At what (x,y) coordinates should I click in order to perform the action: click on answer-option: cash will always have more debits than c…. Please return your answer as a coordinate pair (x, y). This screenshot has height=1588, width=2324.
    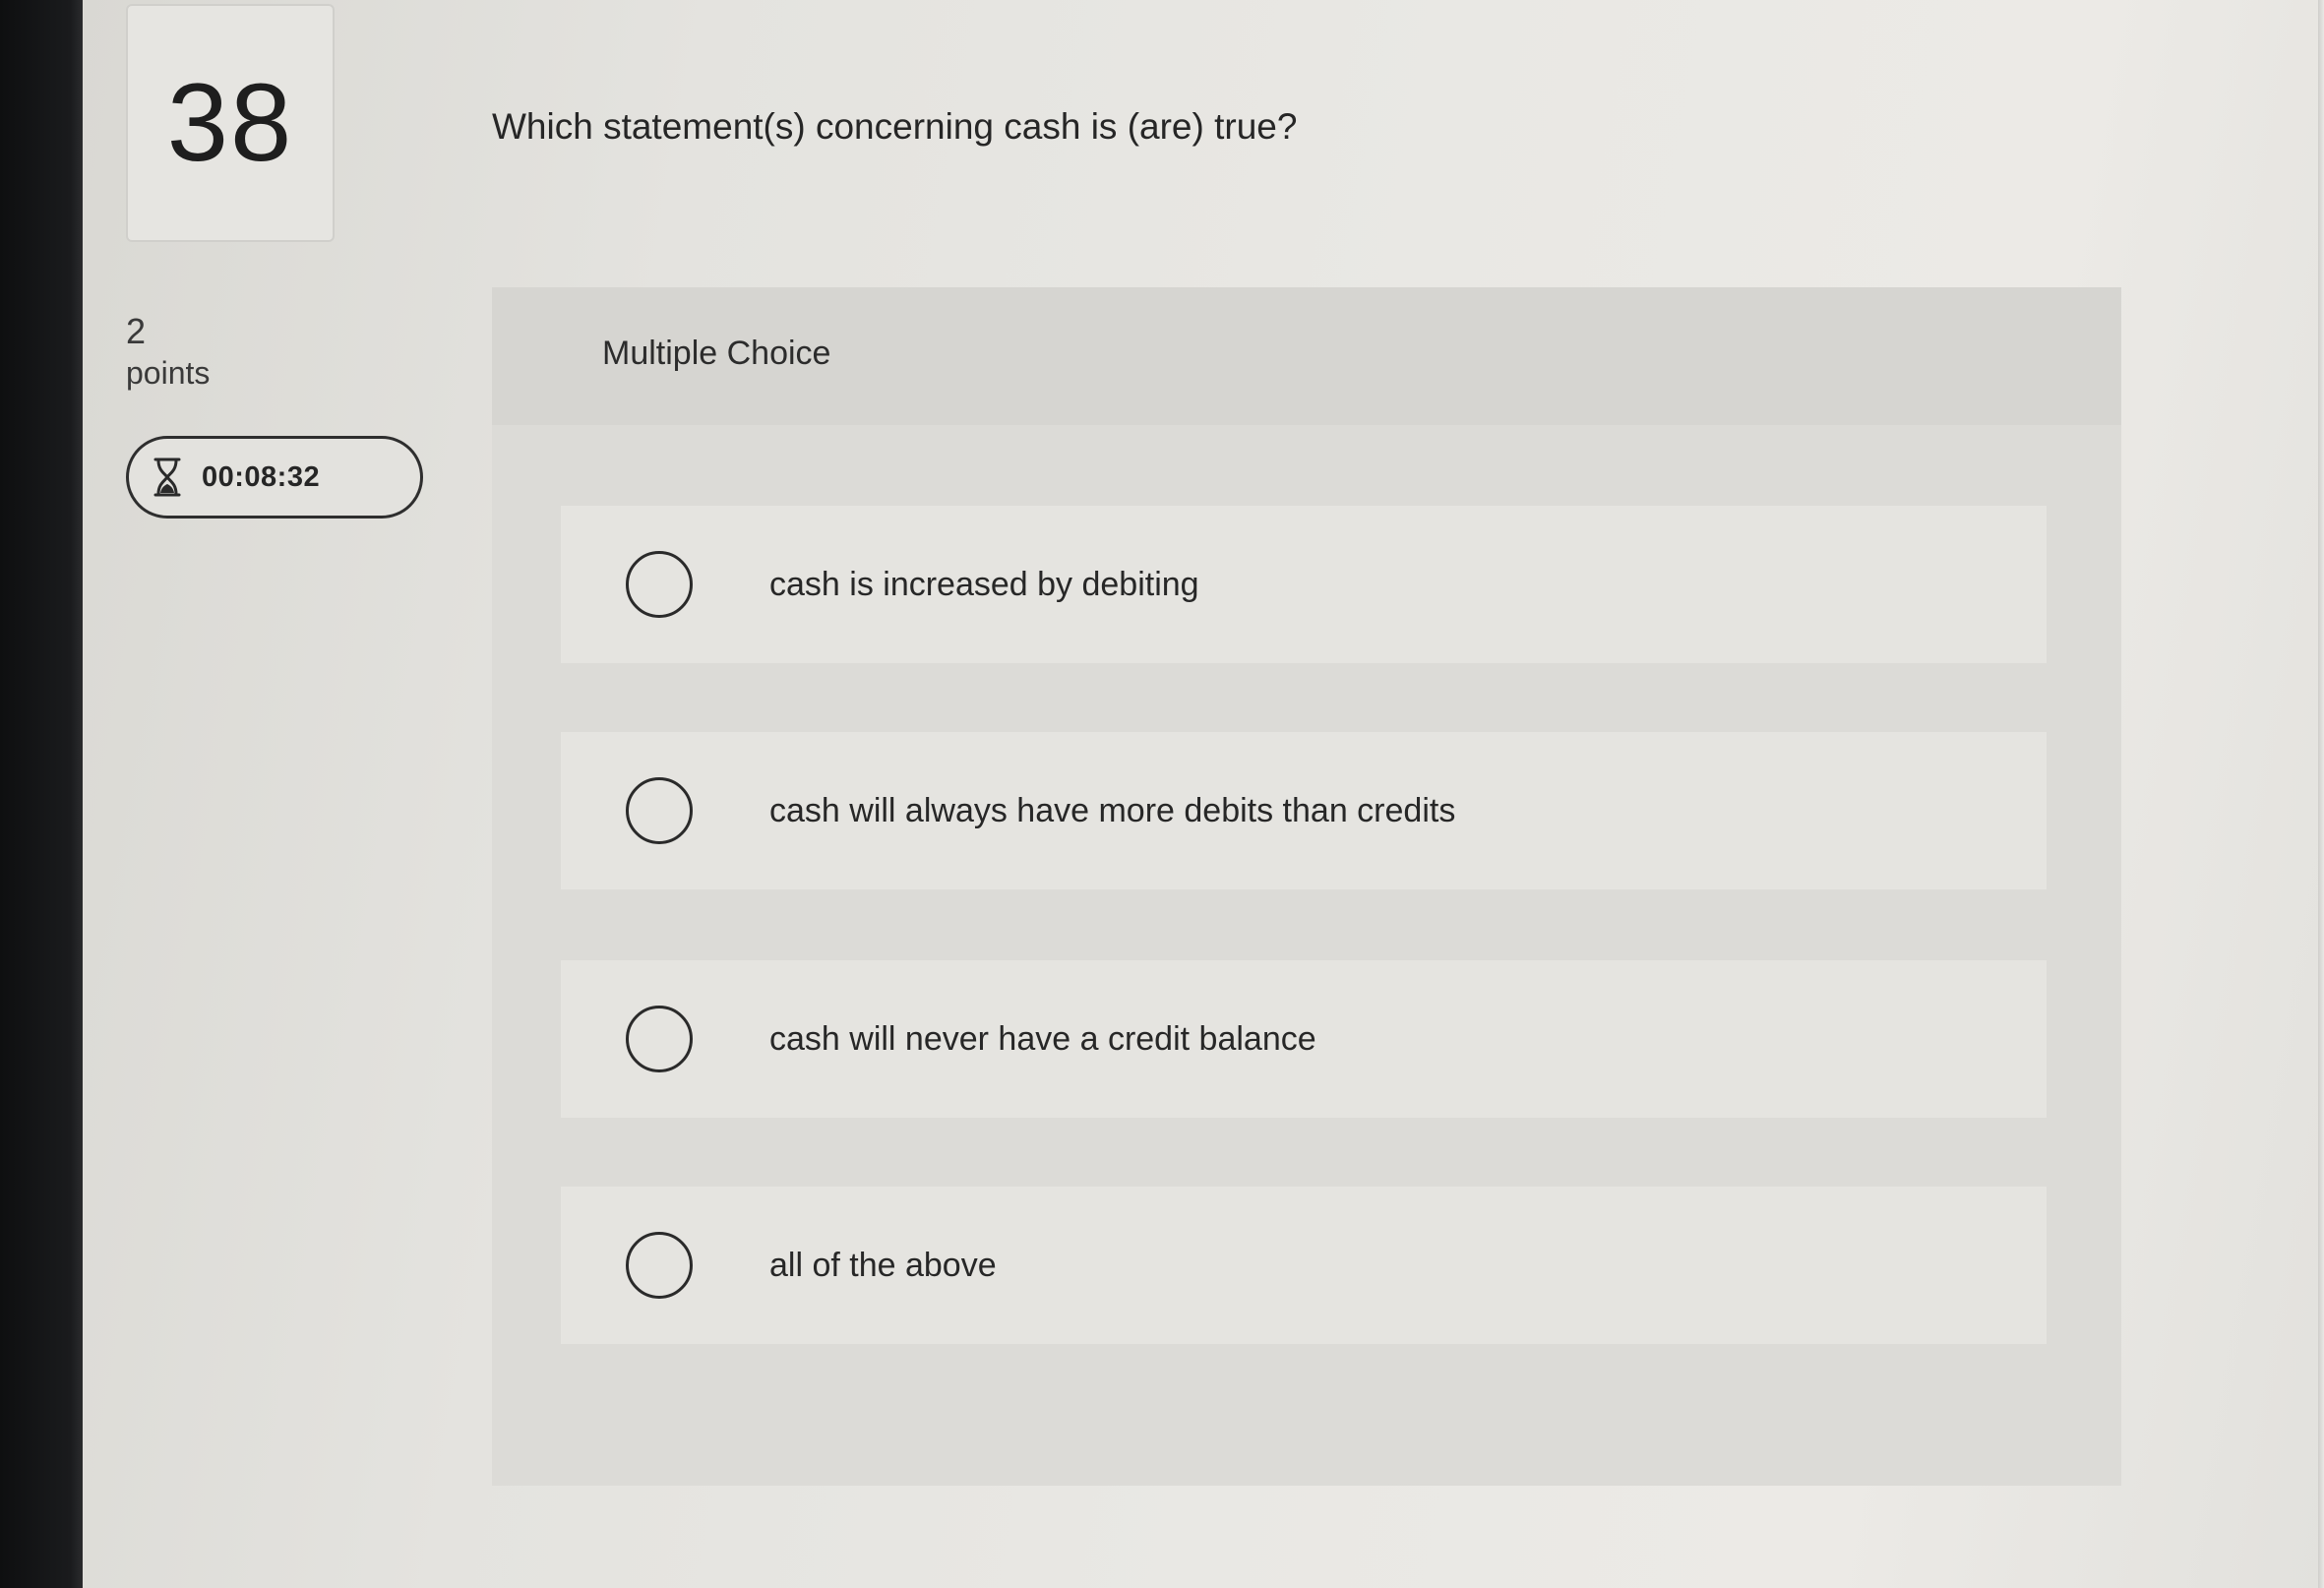
    Looking at the image, I should click on (1304, 810).